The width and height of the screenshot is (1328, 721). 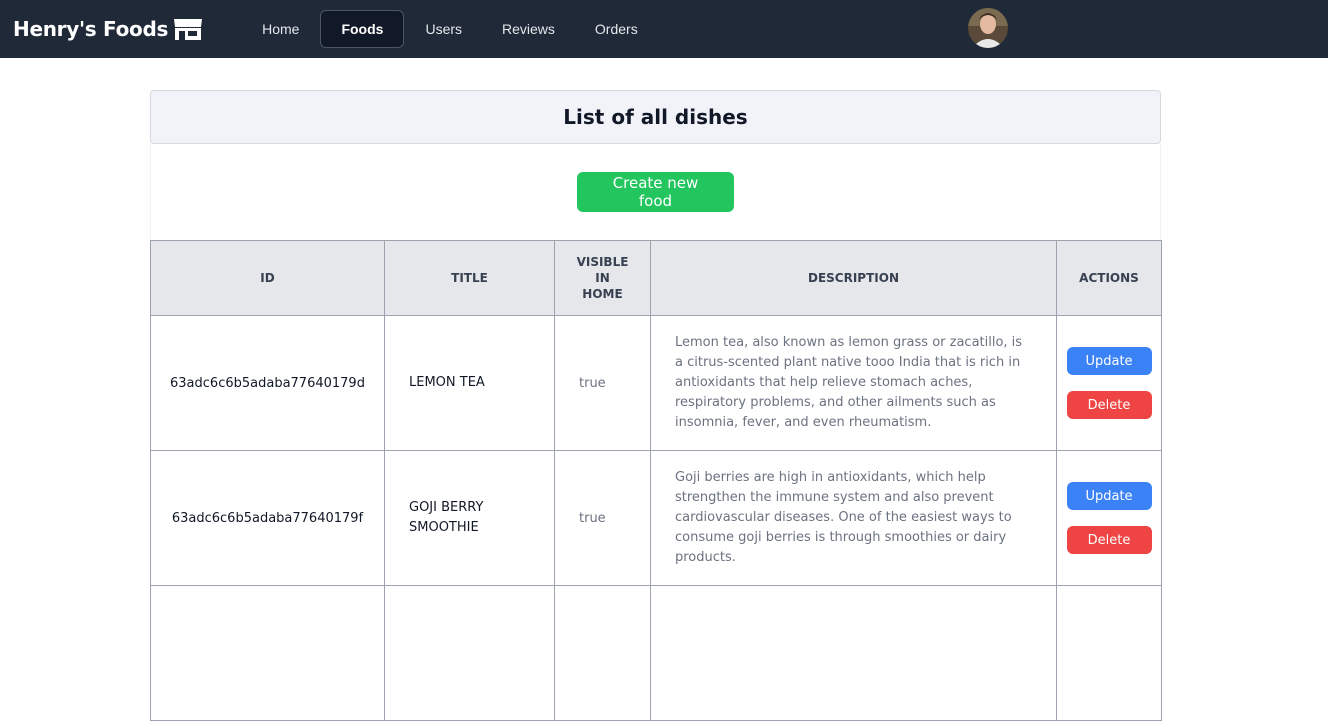 What do you see at coordinates (469, 278) in the screenshot?
I see `column-header-title: TITLE` at bounding box center [469, 278].